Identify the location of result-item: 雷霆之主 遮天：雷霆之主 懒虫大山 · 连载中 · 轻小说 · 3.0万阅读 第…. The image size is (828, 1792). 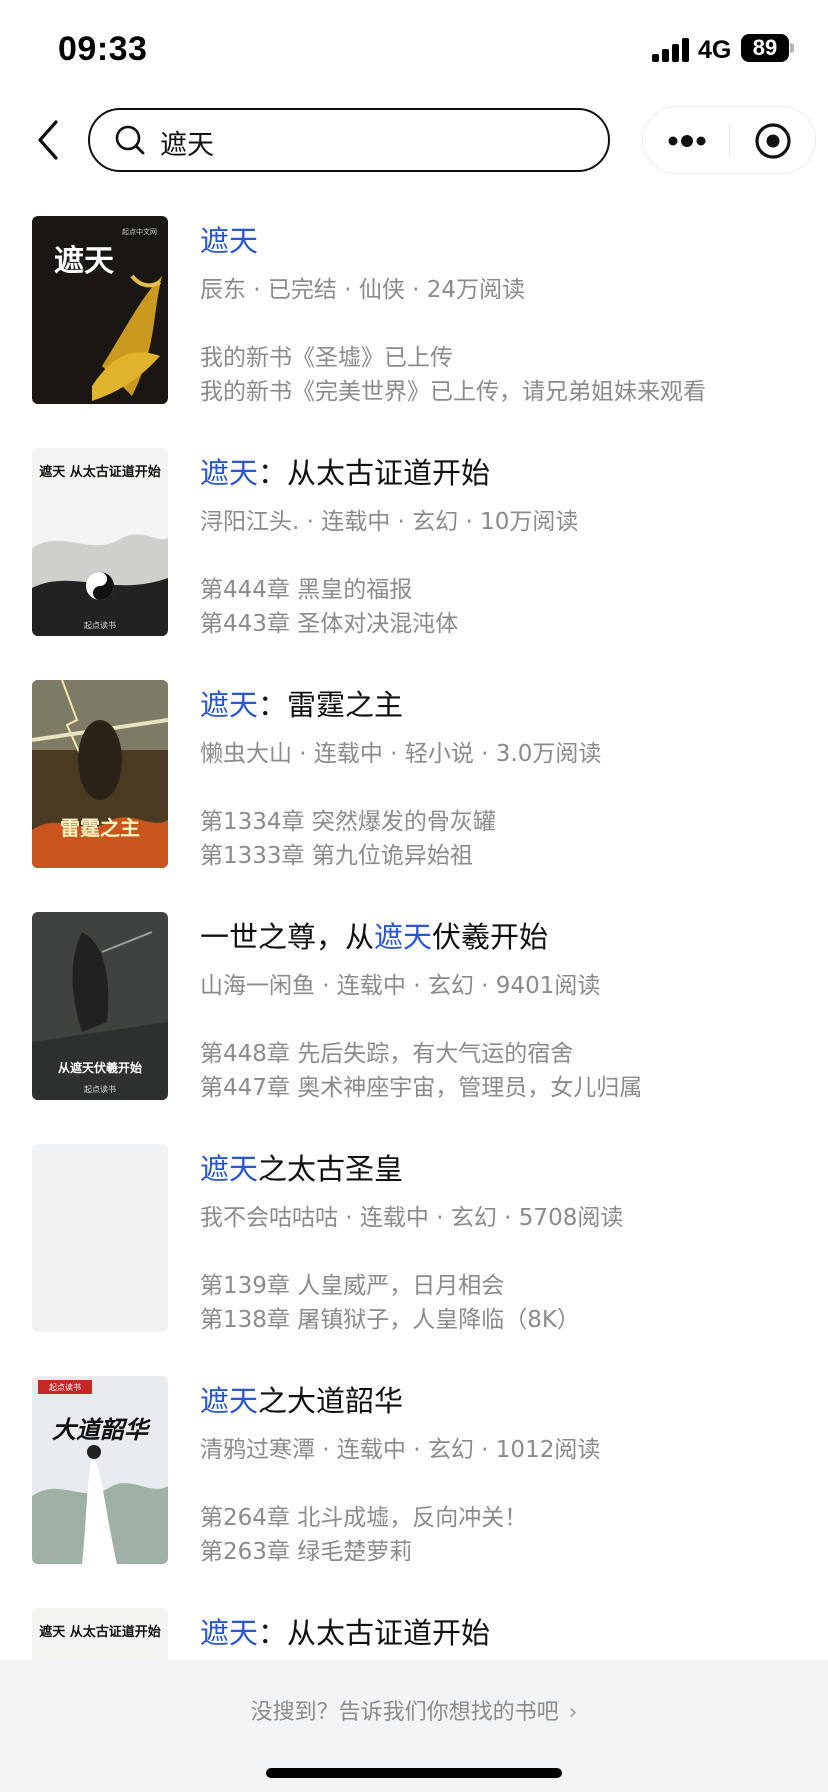
(414, 774).